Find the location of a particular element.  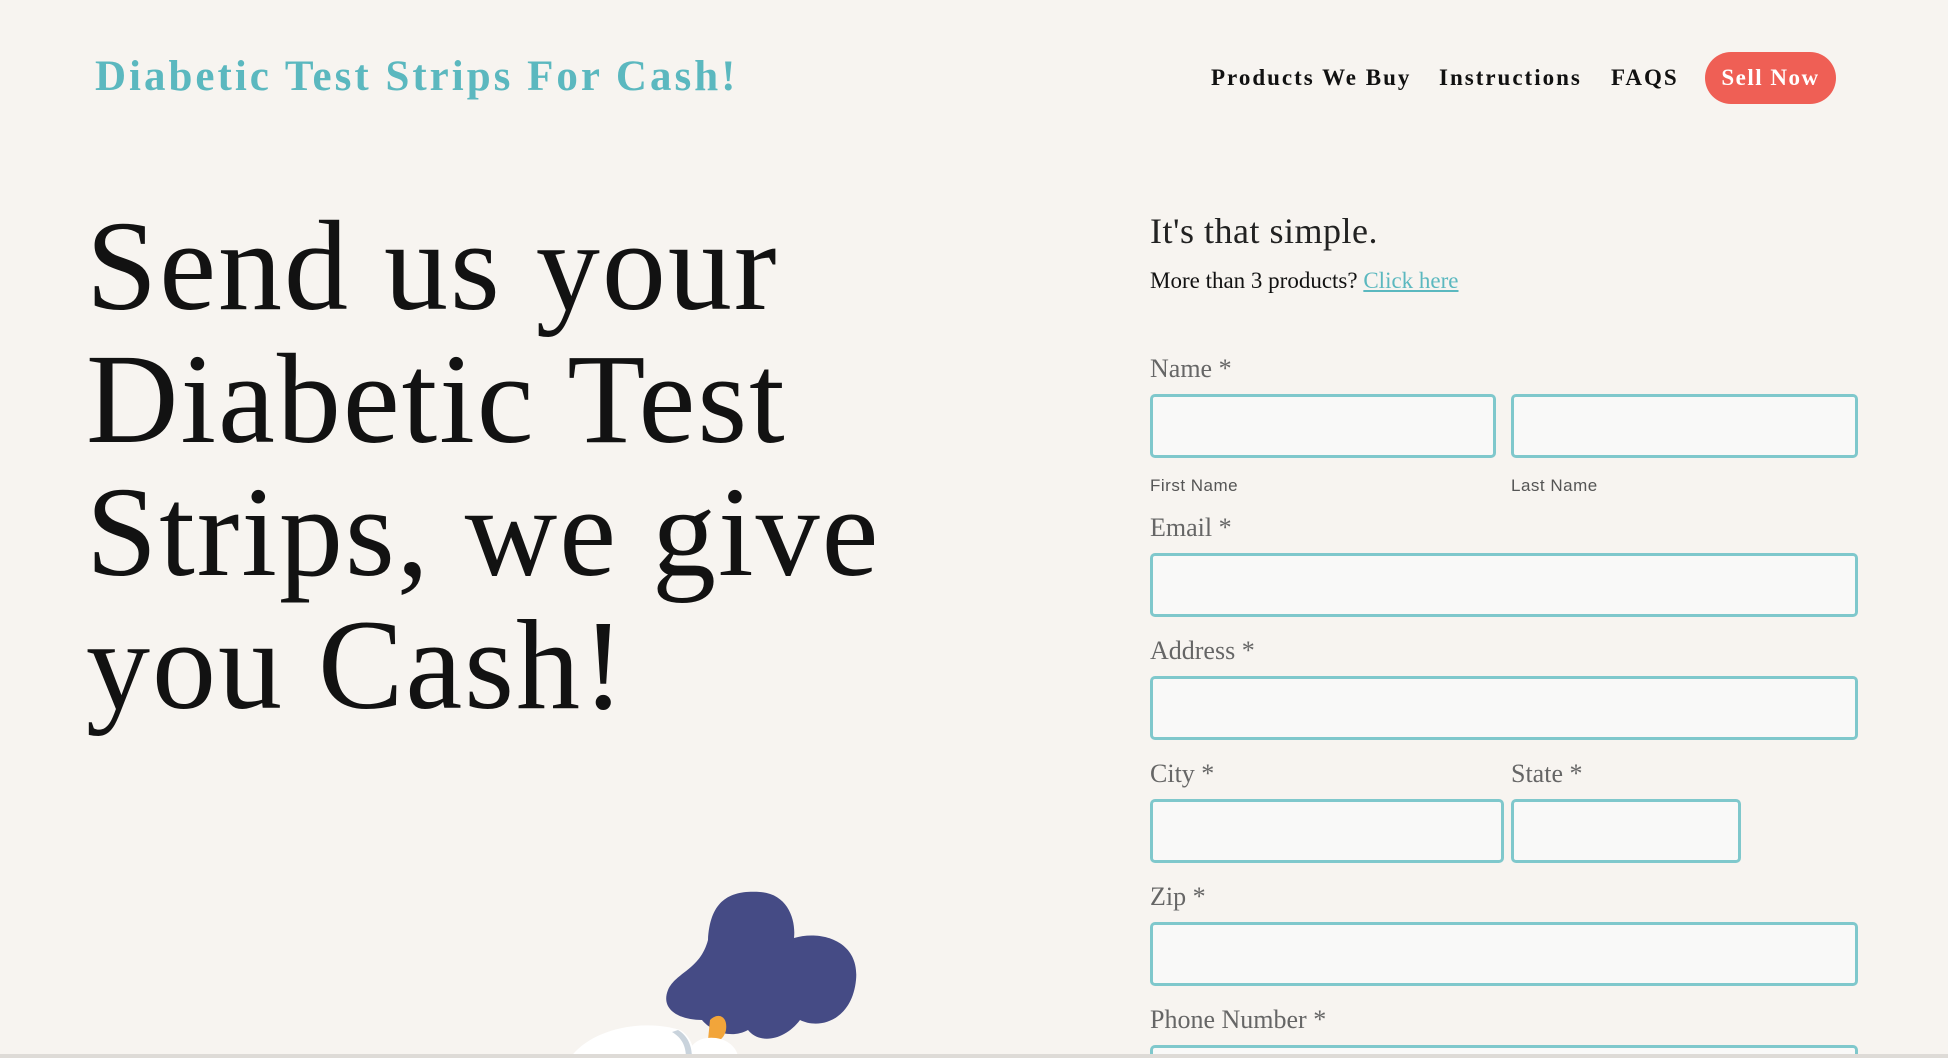

first-name-sublabel: First Name is located at coordinates (1194, 485).